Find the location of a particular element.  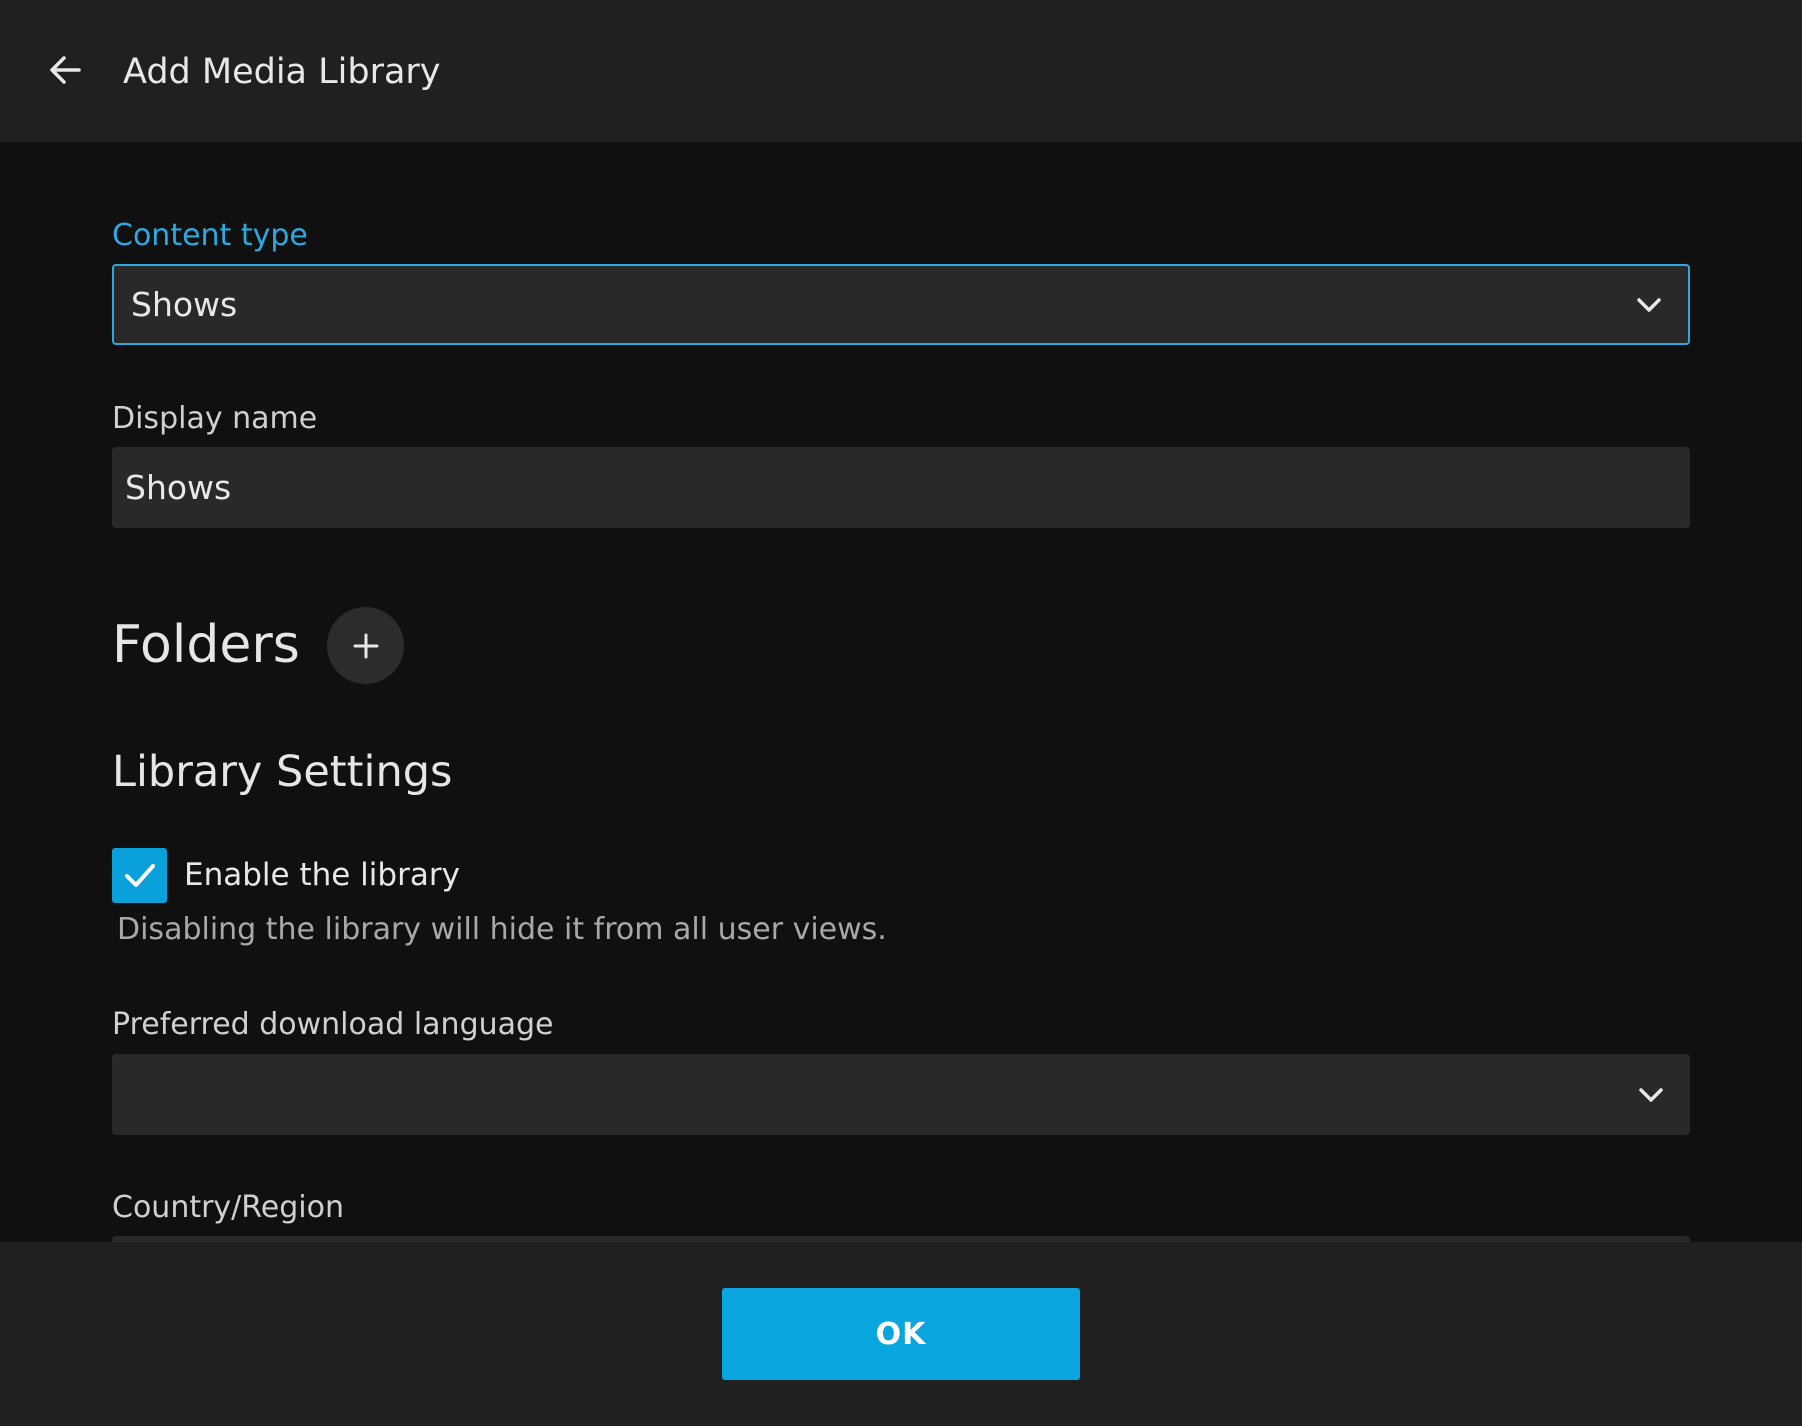

plus-icon is located at coordinates (365, 645).